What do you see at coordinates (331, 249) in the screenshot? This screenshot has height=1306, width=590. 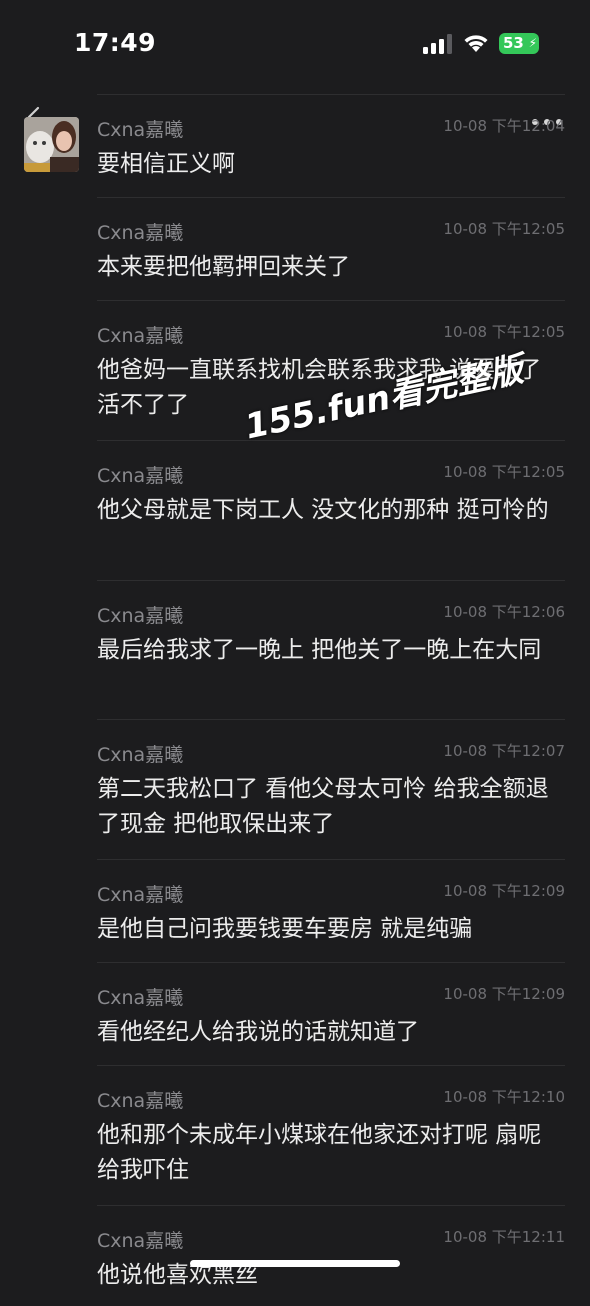 I see `message-item: Cxna嘉曦 10-08 下午12:05 本来要把他羁押回来关了` at bounding box center [331, 249].